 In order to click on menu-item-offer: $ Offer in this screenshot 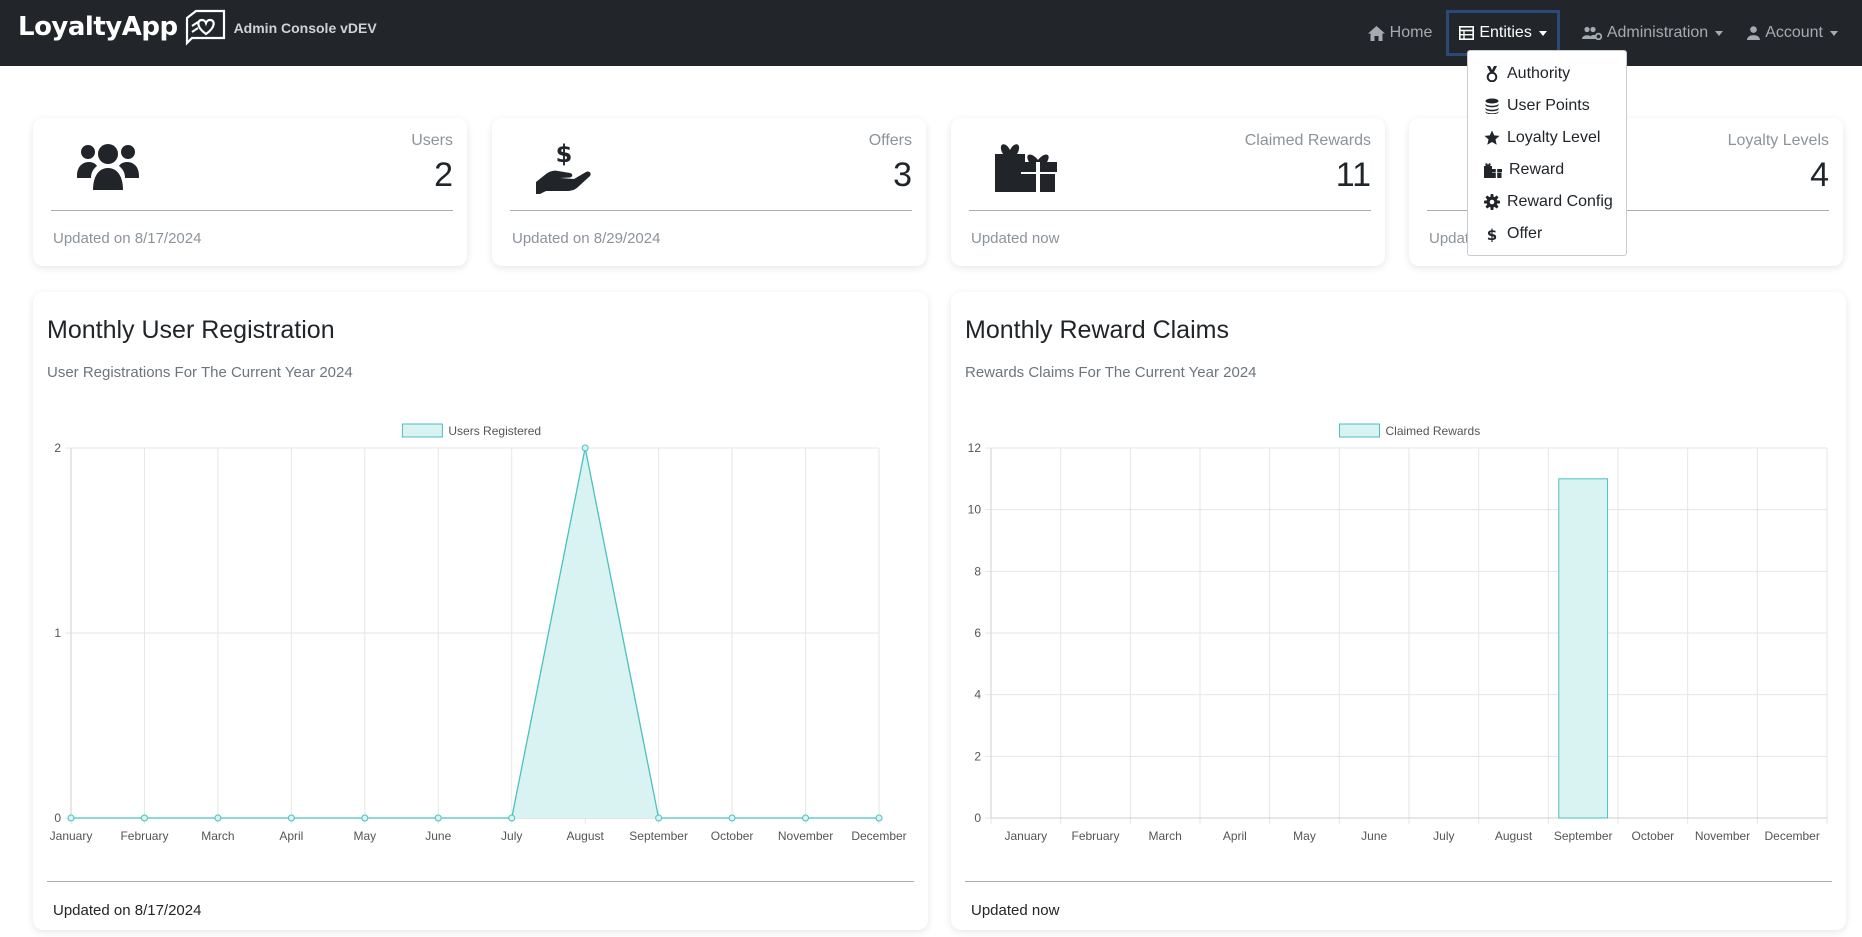, I will do `click(1547, 234)`.